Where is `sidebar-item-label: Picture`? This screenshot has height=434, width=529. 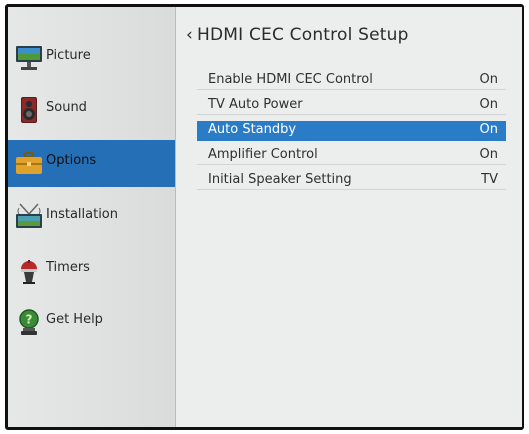 sidebar-item-label: Picture is located at coordinates (68, 55).